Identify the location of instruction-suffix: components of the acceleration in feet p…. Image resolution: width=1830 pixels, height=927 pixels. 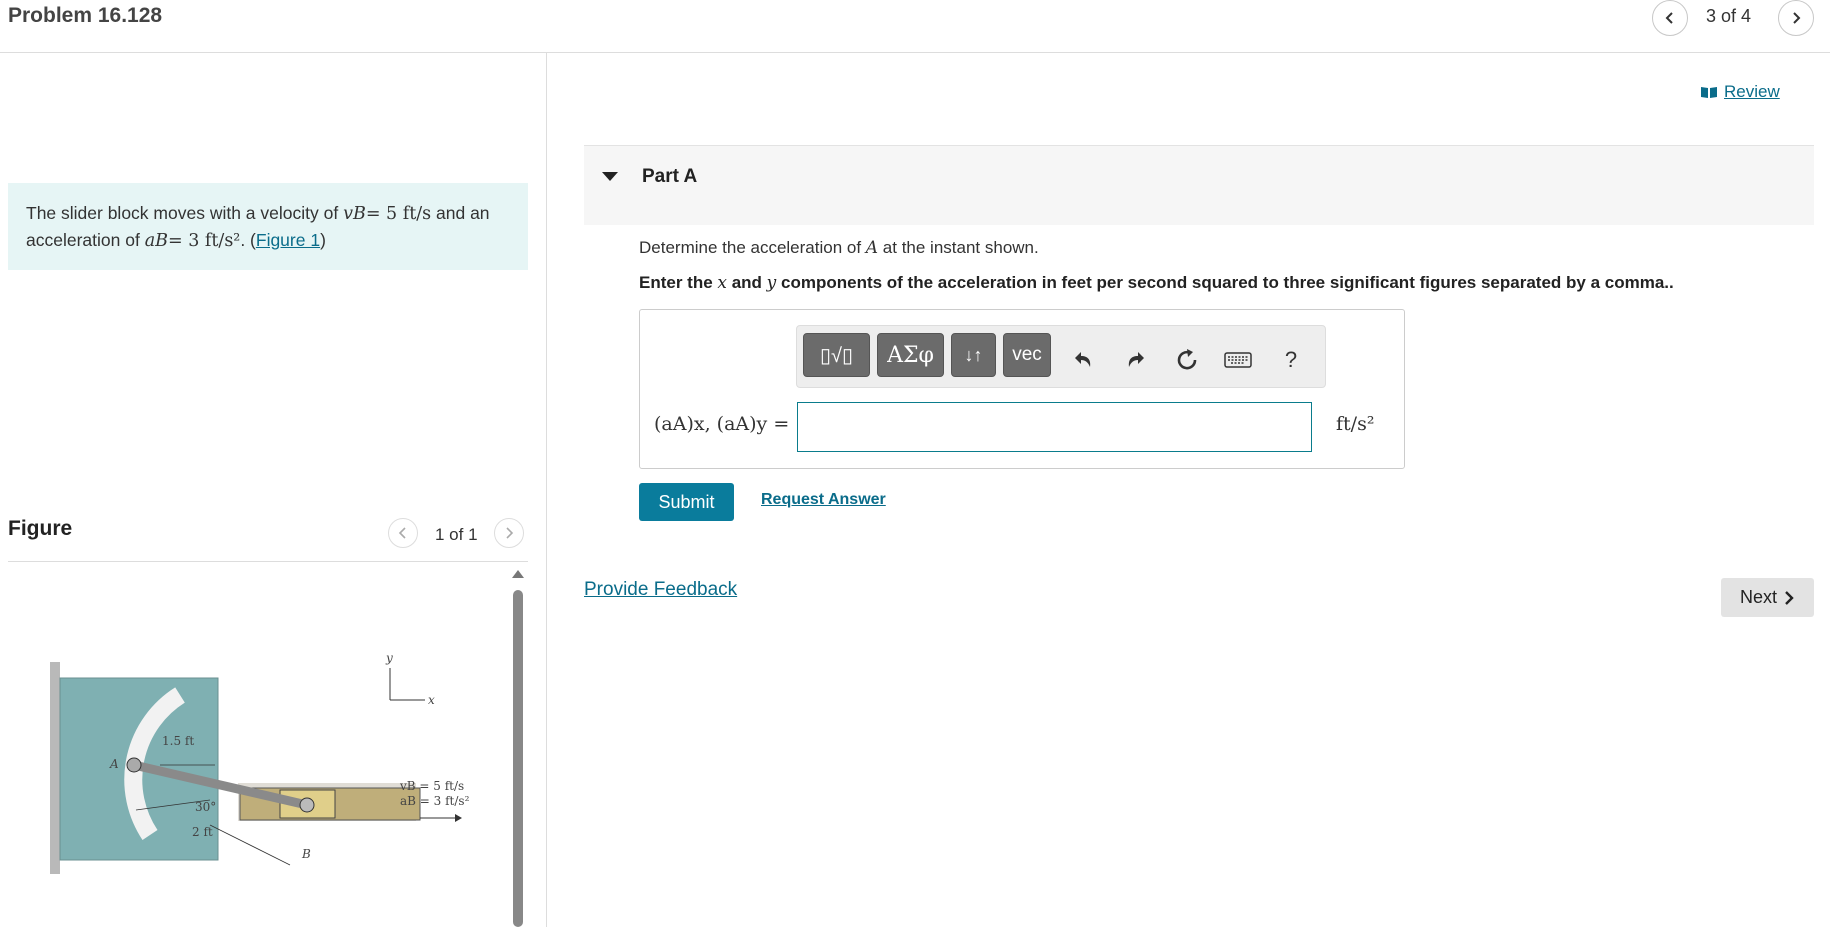
(1225, 282).